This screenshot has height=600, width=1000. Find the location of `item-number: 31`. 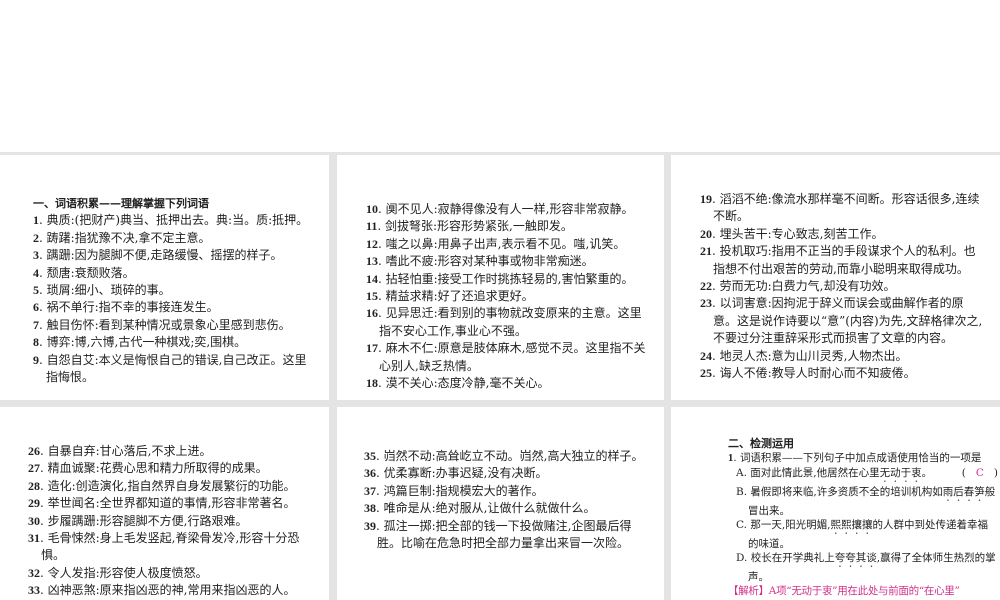

item-number: 31 is located at coordinates (34, 538).